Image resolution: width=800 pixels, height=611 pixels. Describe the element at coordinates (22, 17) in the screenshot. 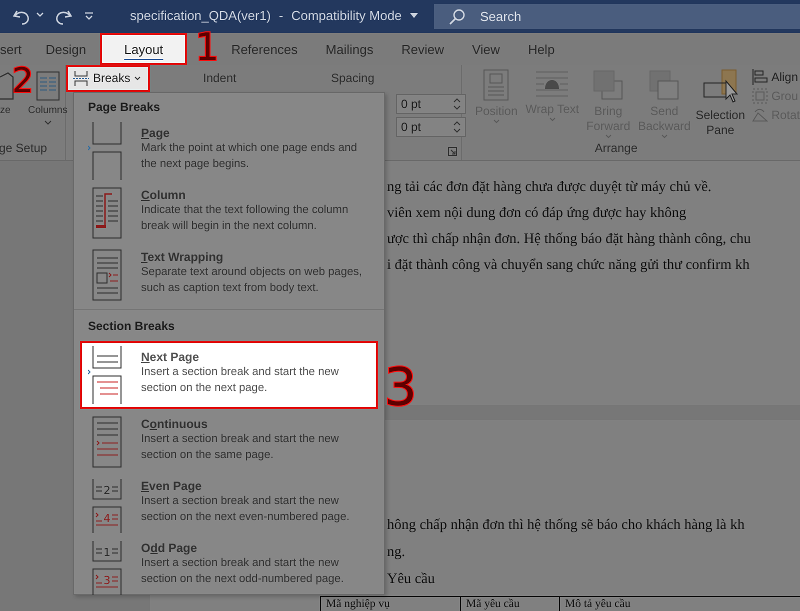

I see `undo-icon` at that location.